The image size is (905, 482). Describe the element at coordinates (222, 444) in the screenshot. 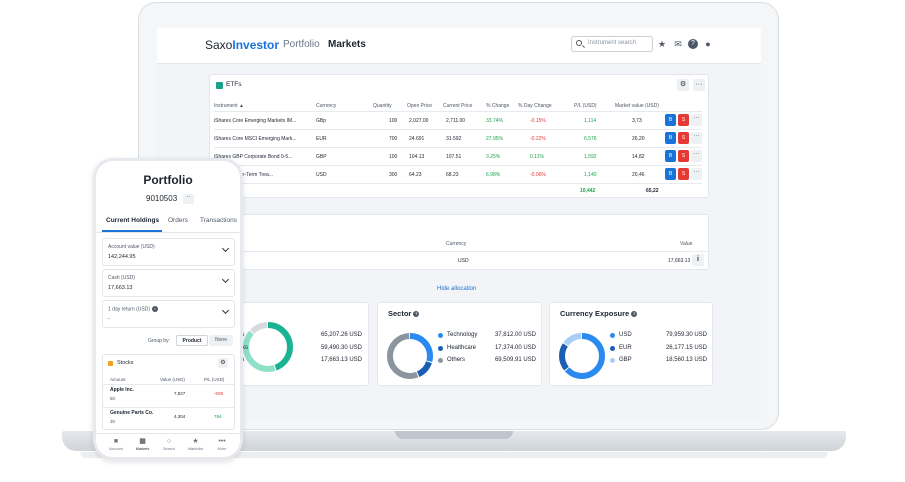

I see `bottom-nav-more: ••• More` at that location.